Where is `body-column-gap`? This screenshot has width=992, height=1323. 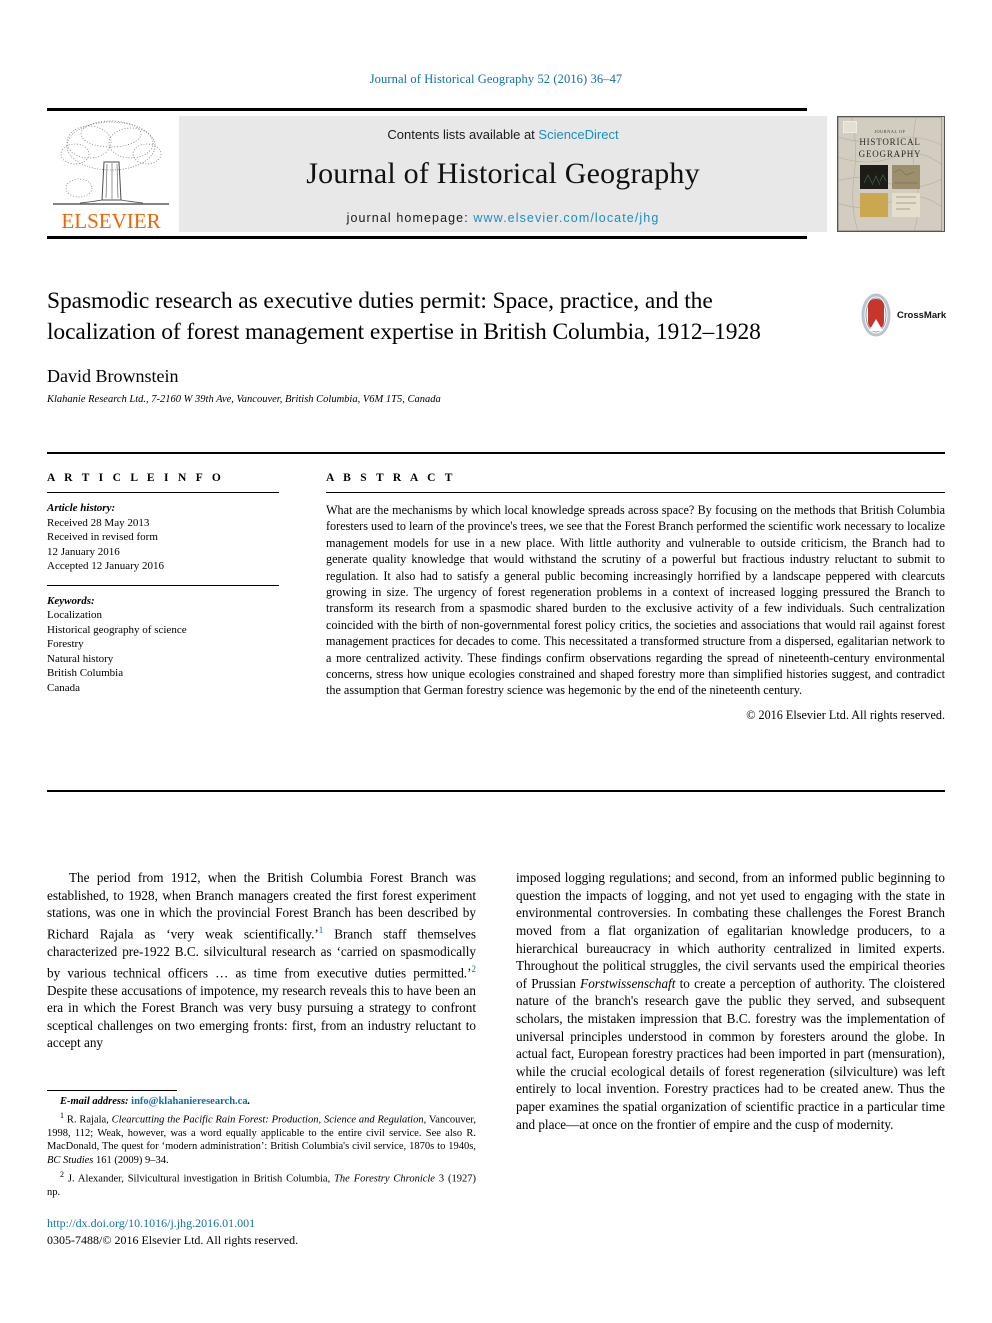 body-column-gap is located at coordinates (496, 1001).